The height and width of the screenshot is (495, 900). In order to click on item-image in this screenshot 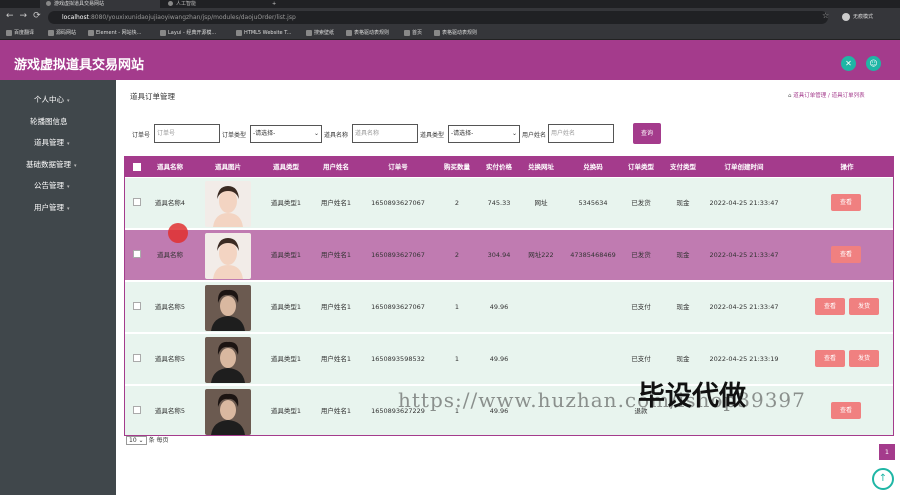, I will do `click(228, 256)`.